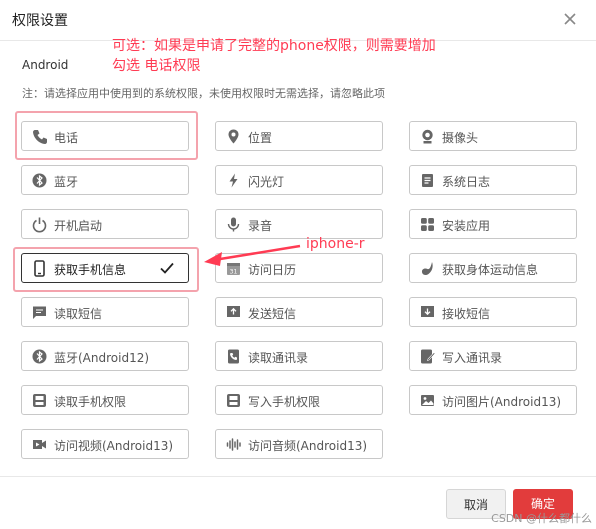  I want to click on permission-option: 访问视频(Android13), so click(105, 444).